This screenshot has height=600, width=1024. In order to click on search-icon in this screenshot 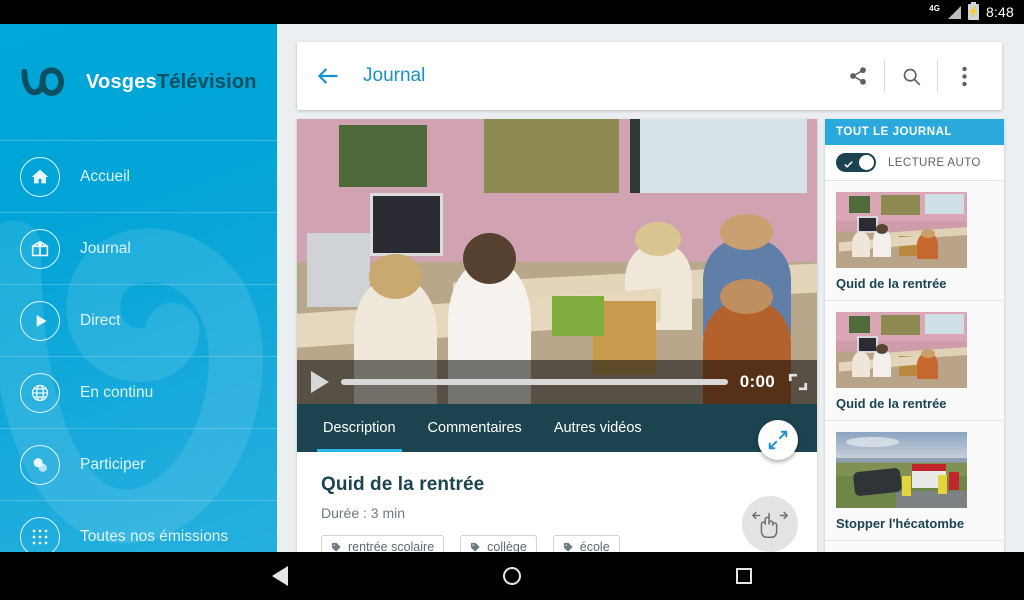, I will do `click(911, 76)`.